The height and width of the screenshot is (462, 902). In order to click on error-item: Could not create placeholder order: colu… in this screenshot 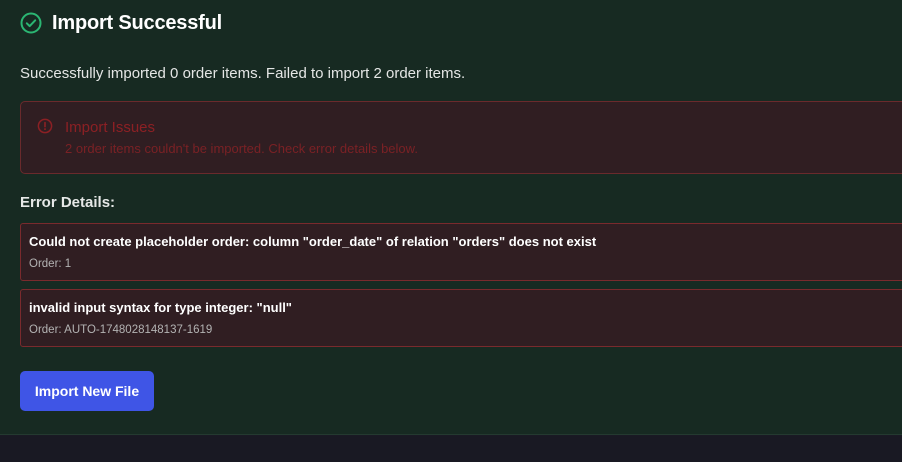, I will do `click(461, 252)`.